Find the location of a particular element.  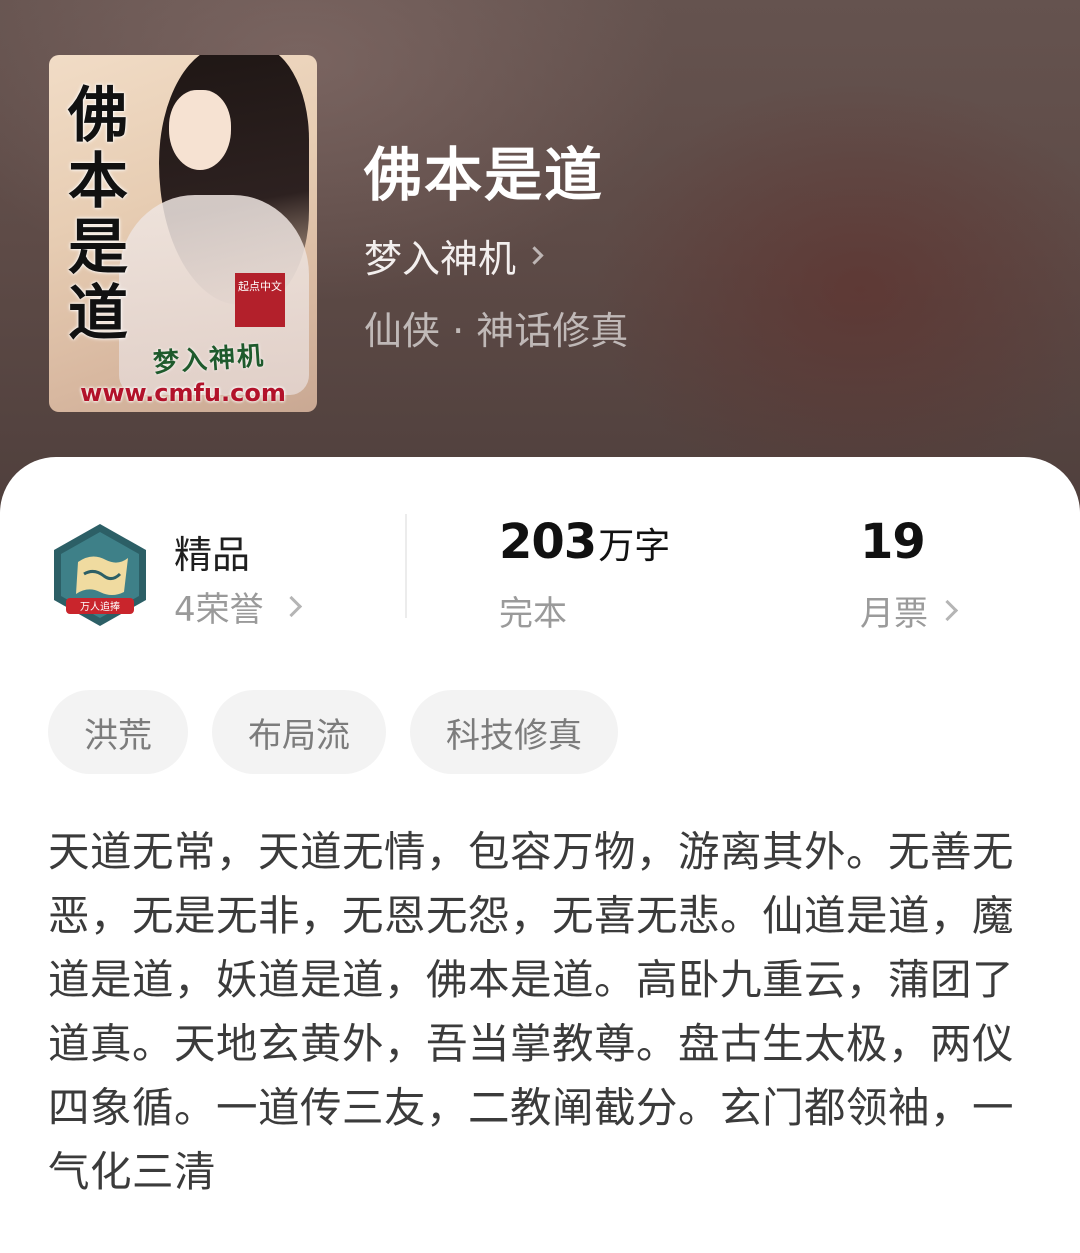

tag-list: 洪荒 布局流 科技修真 is located at coordinates (333, 732).